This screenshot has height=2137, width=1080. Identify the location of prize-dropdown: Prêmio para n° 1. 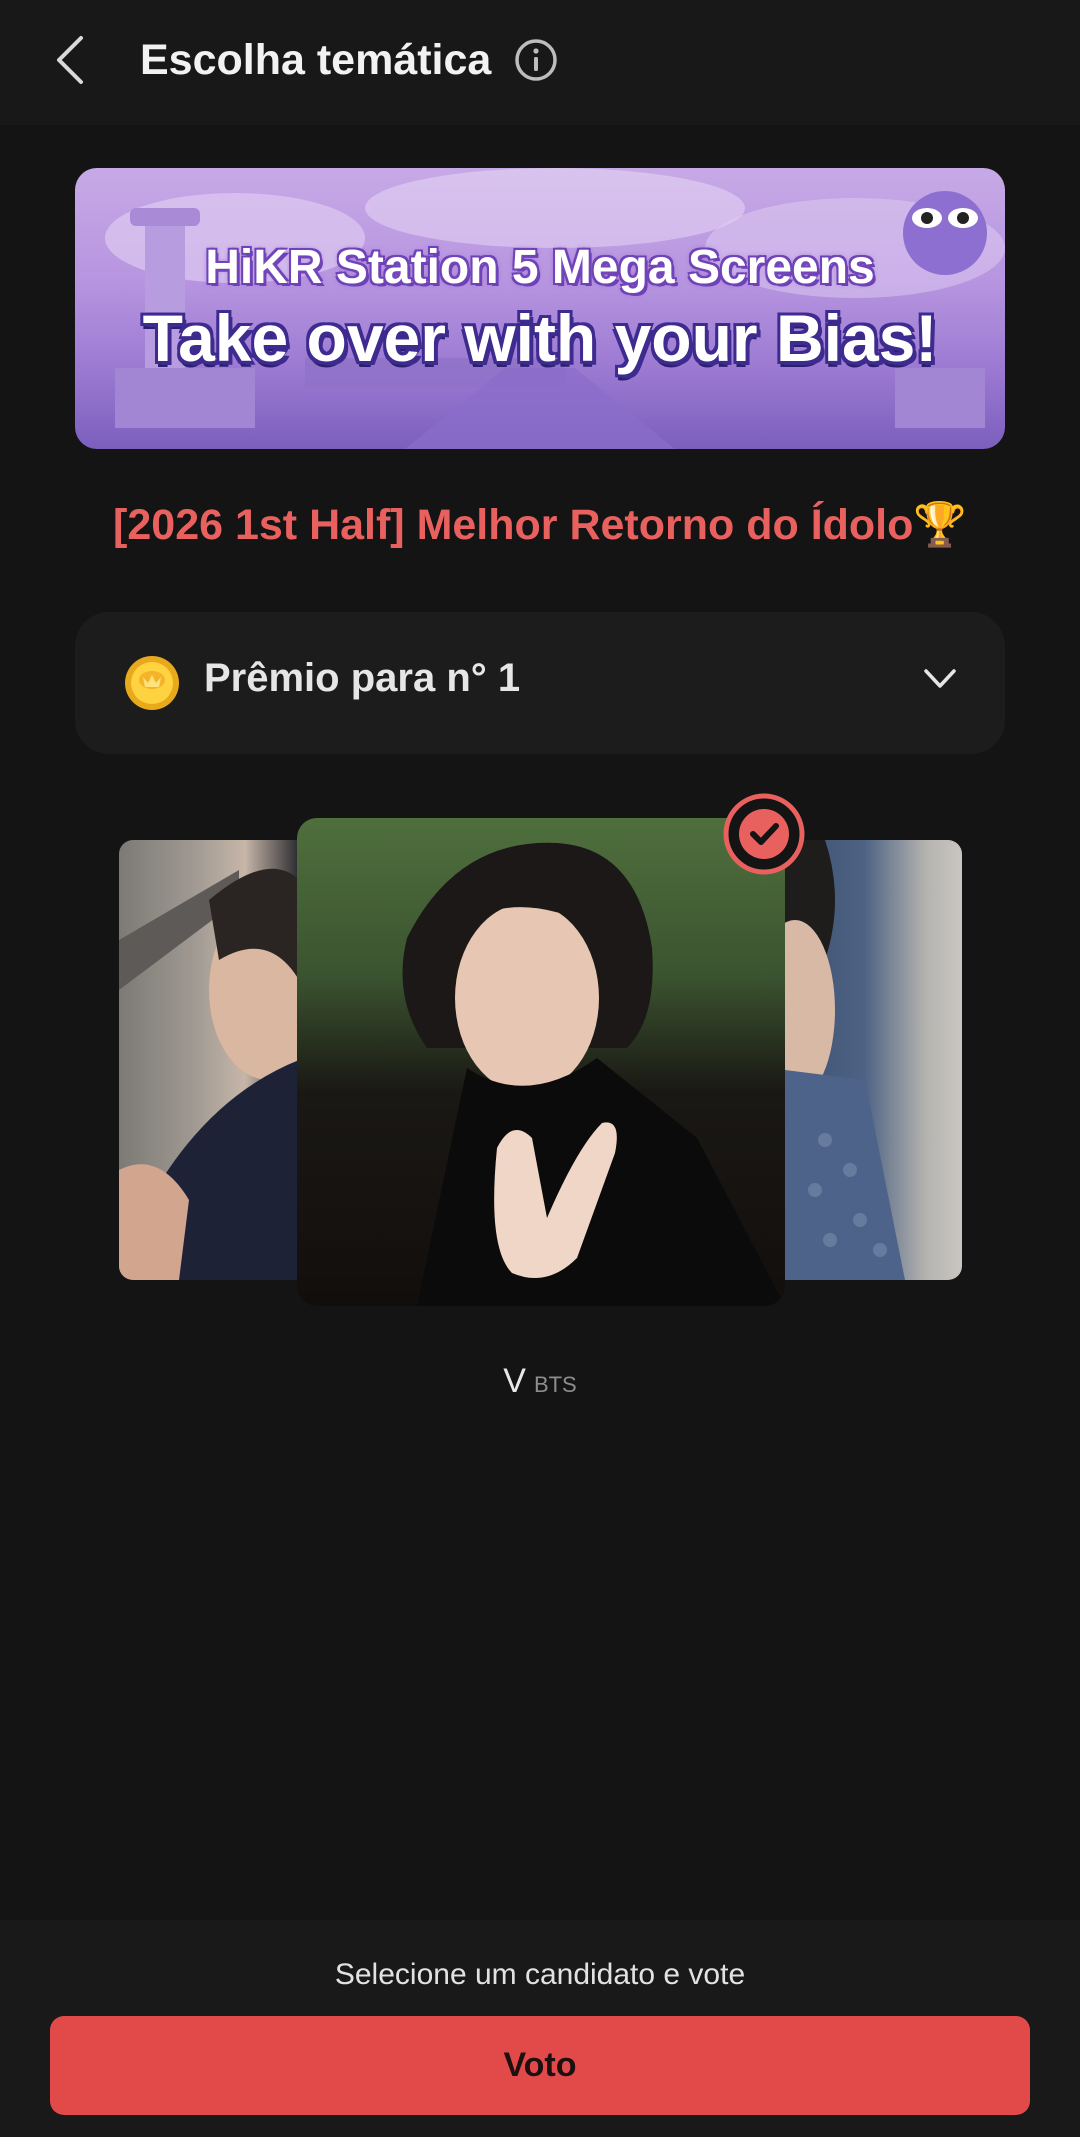
(540, 683).